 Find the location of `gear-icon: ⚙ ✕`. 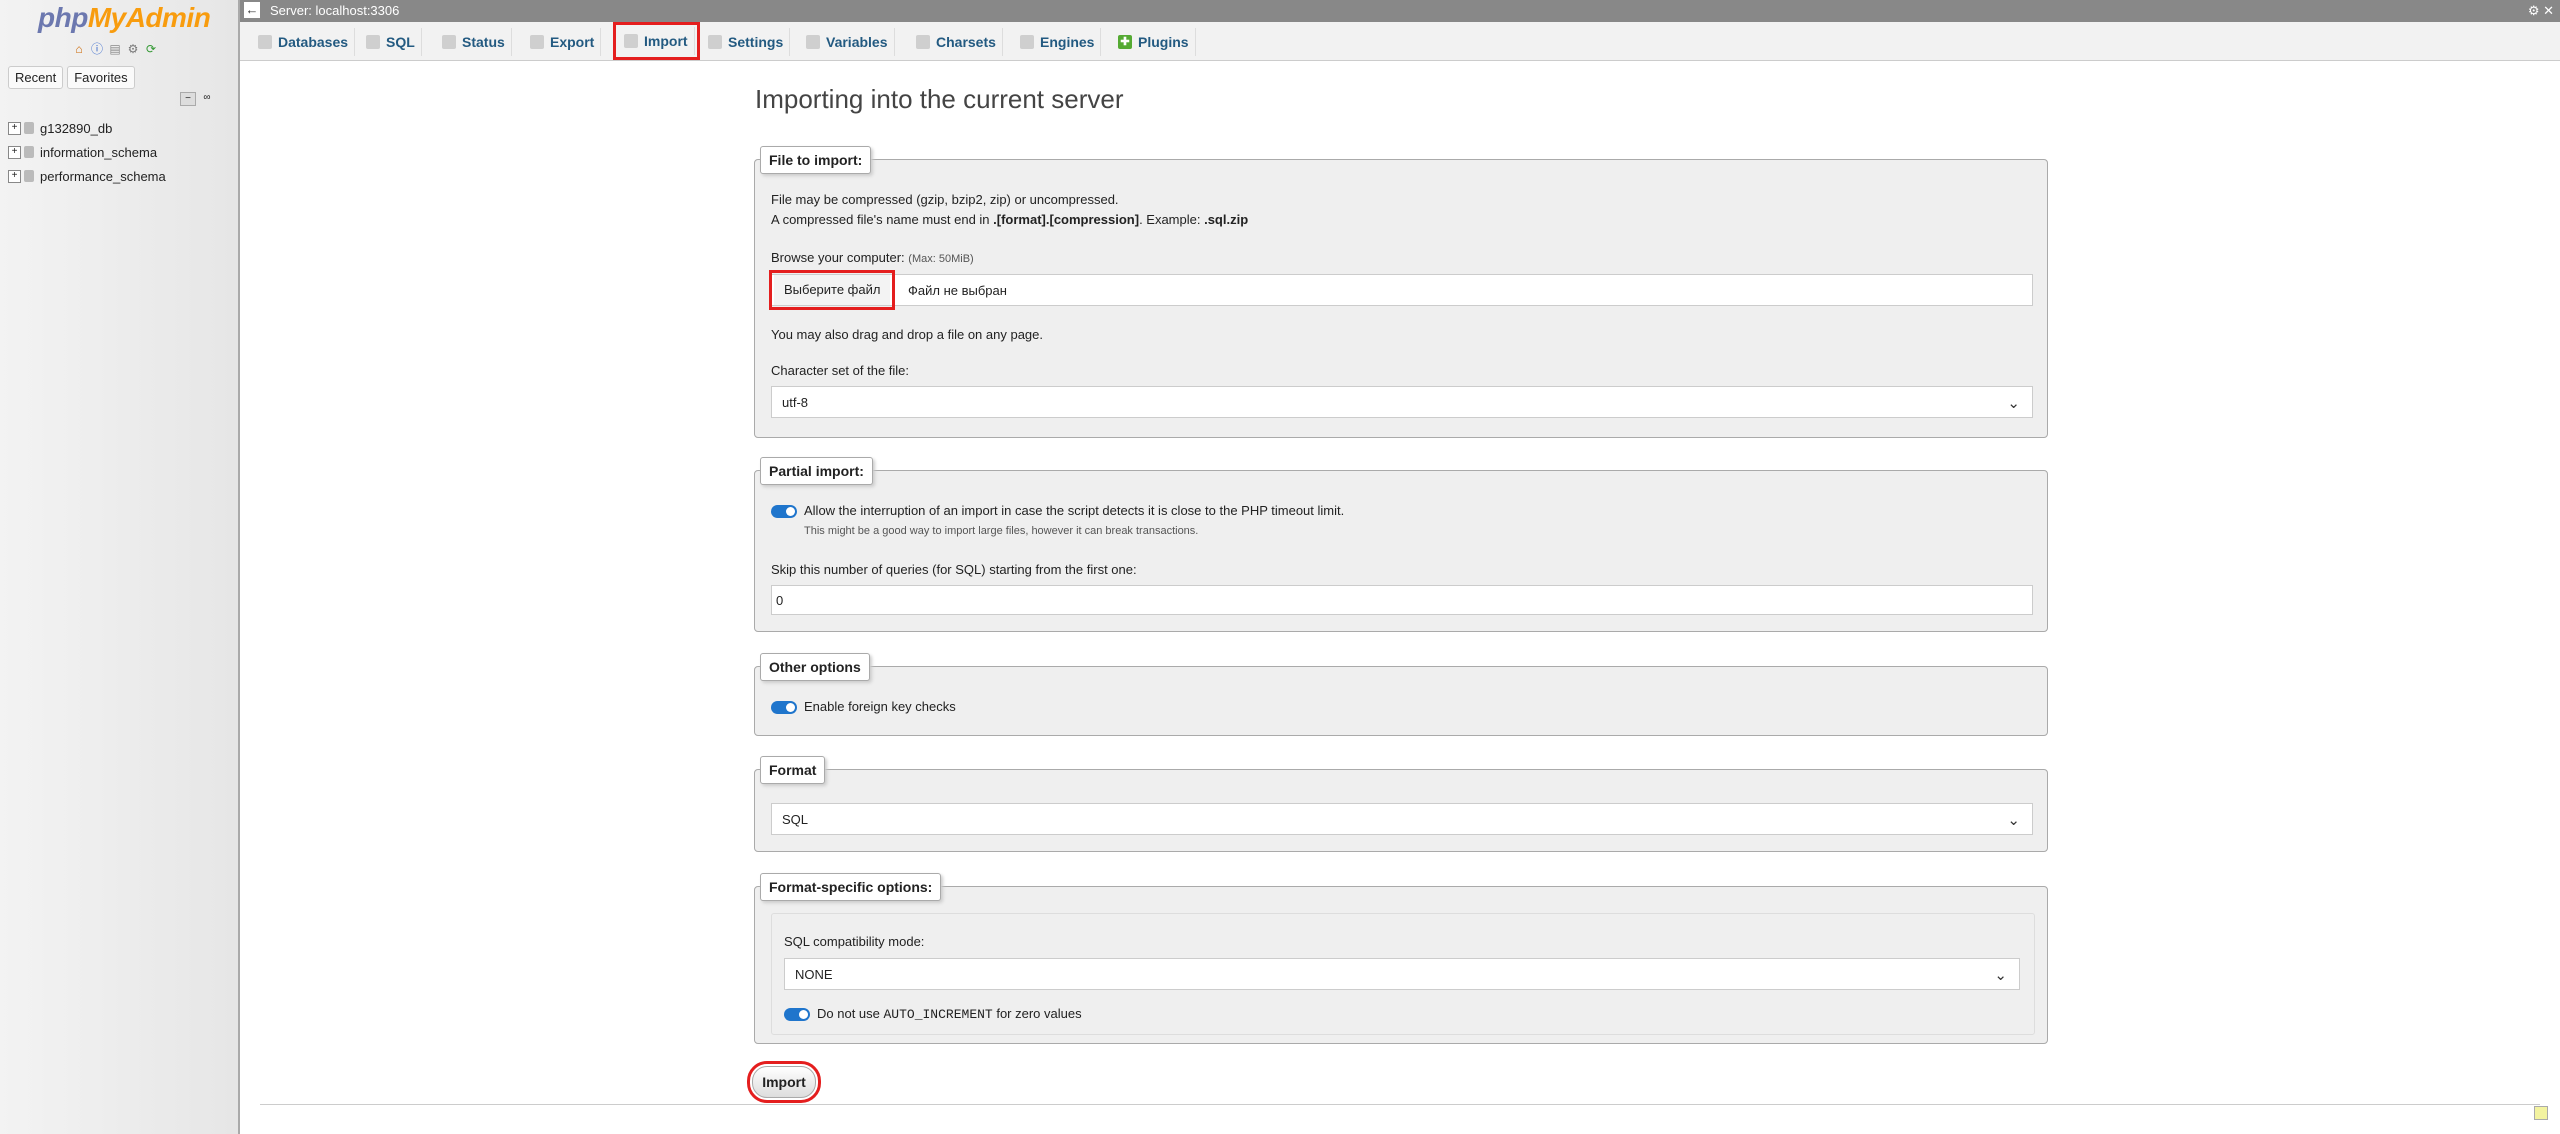

gear-icon: ⚙ ✕ is located at coordinates (2541, 11).